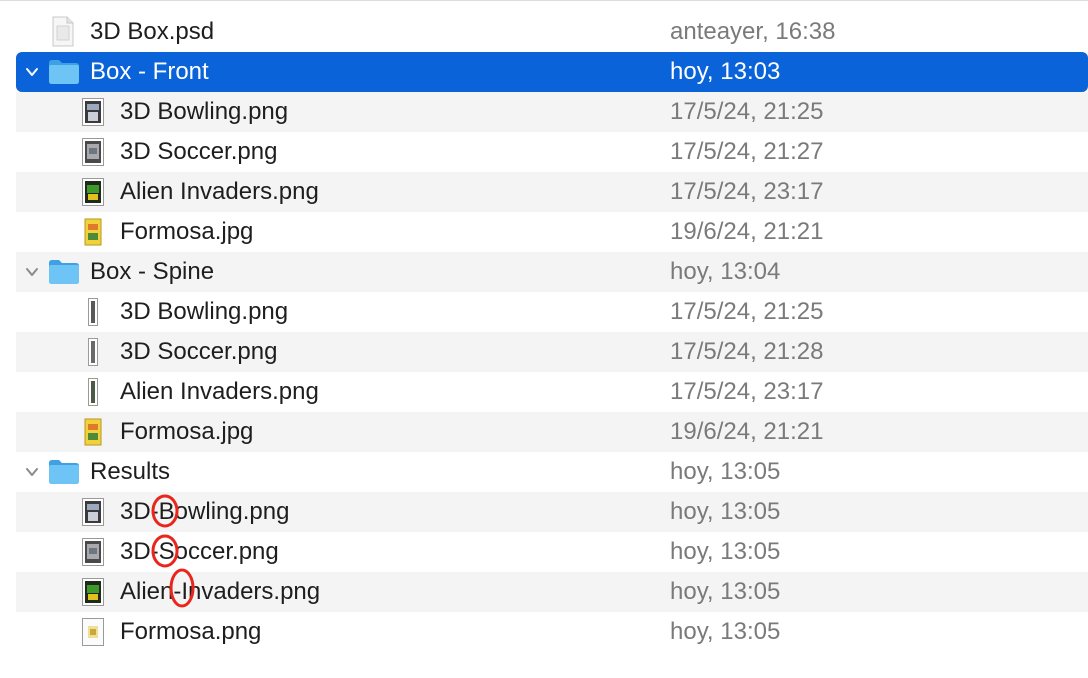 The image size is (1088, 678). What do you see at coordinates (199, 551) in the screenshot?
I see `file-name: 3D-Soccer.png` at bounding box center [199, 551].